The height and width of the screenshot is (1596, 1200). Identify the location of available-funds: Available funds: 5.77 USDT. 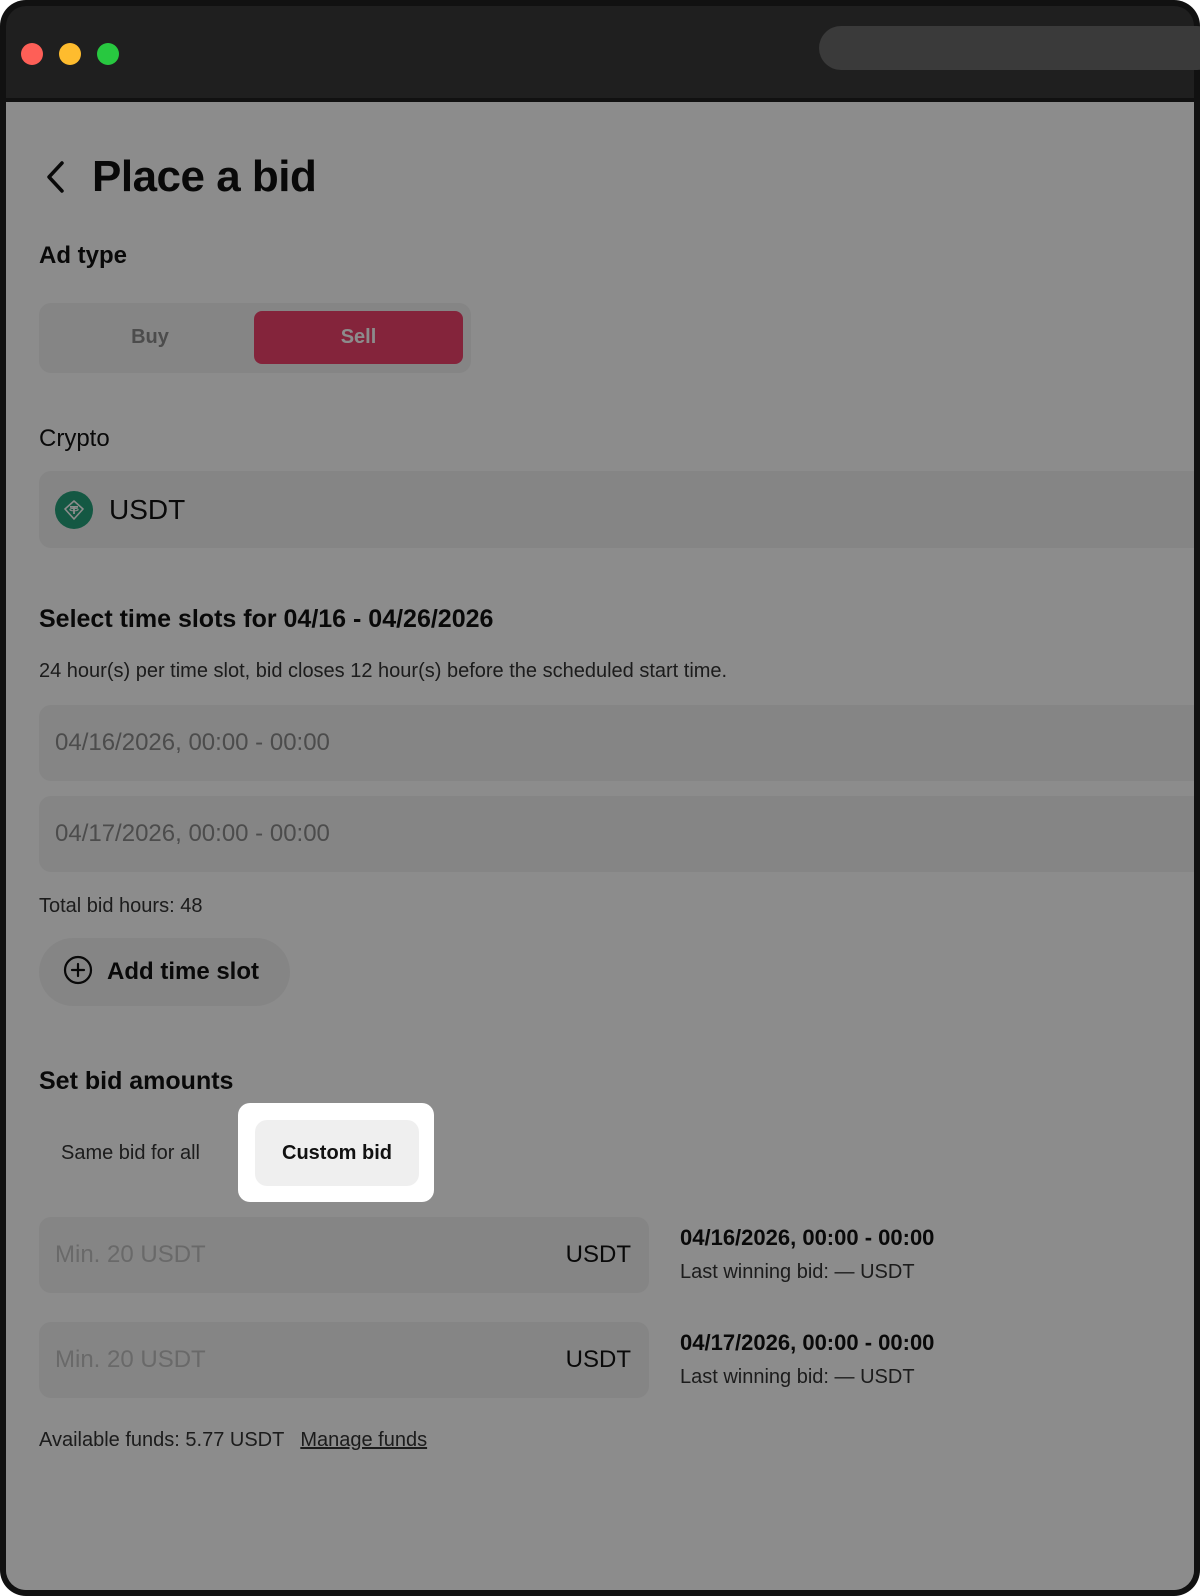
(162, 1440).